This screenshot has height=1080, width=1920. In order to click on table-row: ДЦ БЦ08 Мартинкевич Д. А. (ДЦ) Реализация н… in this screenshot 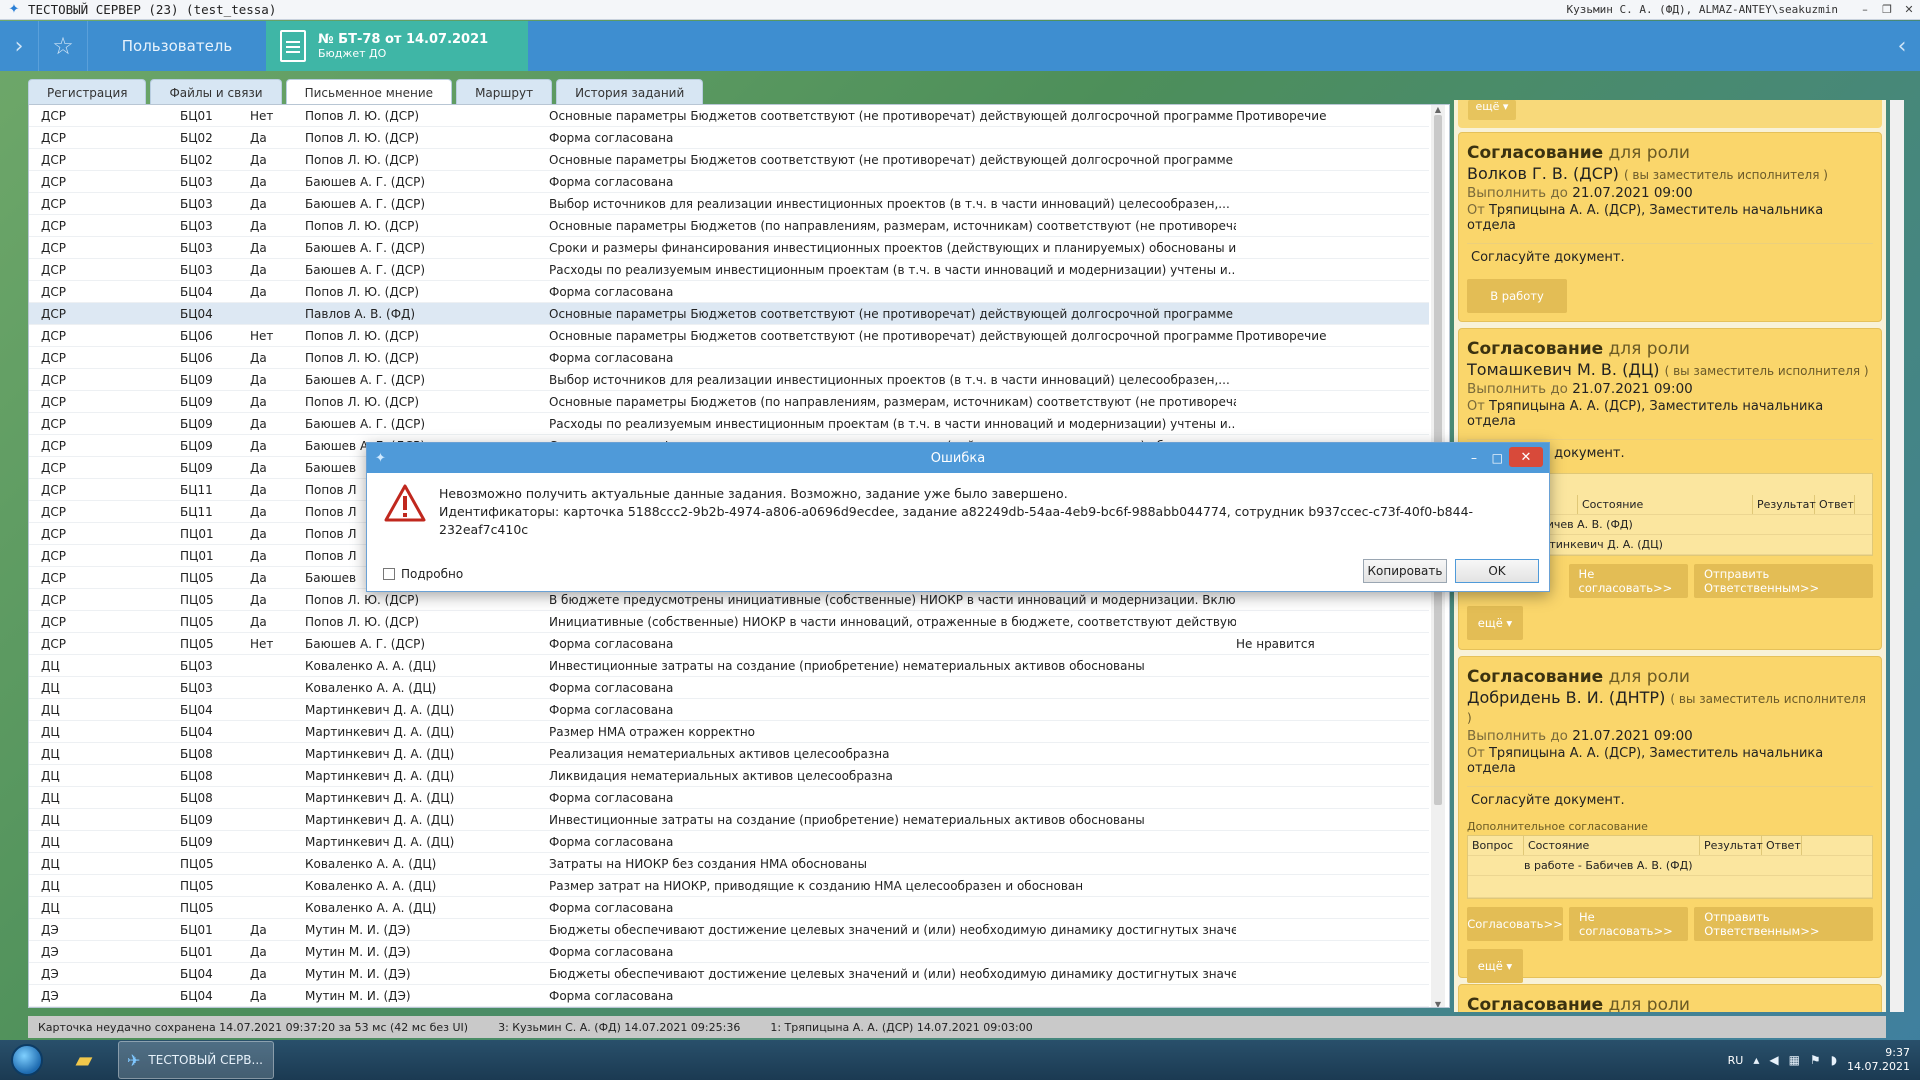, I will do `click(729, 754)`.